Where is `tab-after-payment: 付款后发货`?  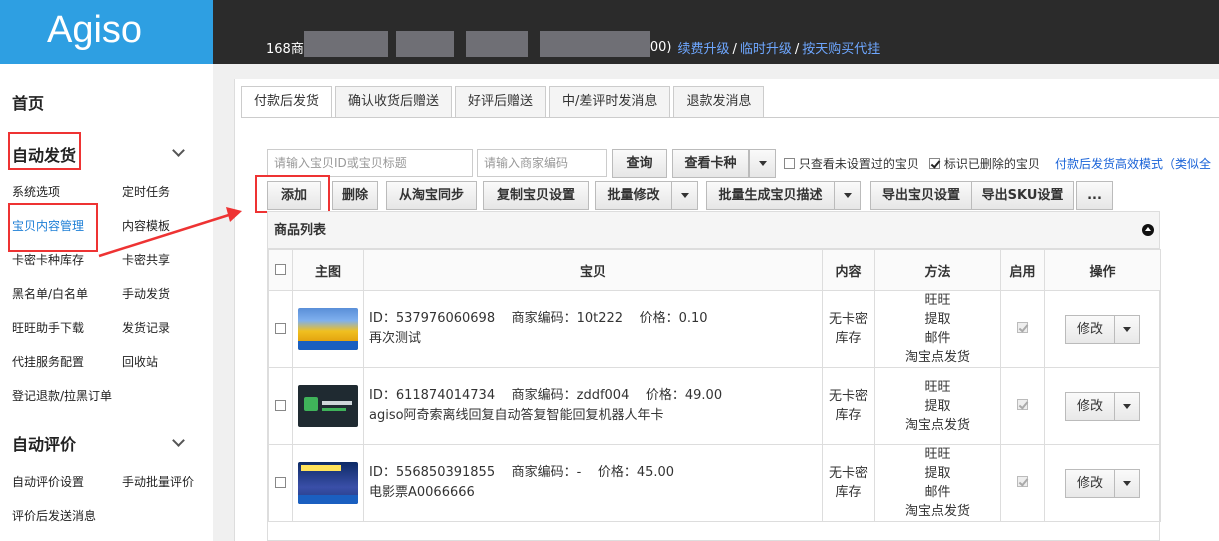 tab-after-payment: 付款后发货 is located at coordinates (287, 101).